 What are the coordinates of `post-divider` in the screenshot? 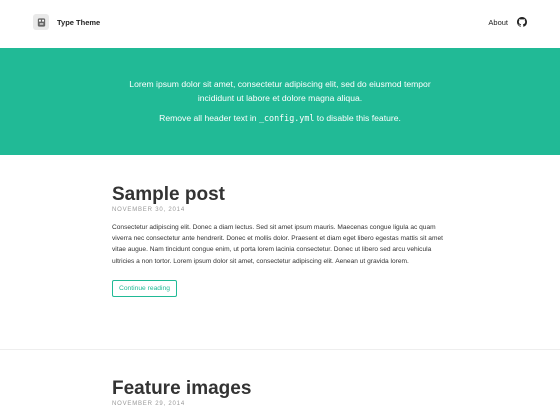 It's located at (280, 349).